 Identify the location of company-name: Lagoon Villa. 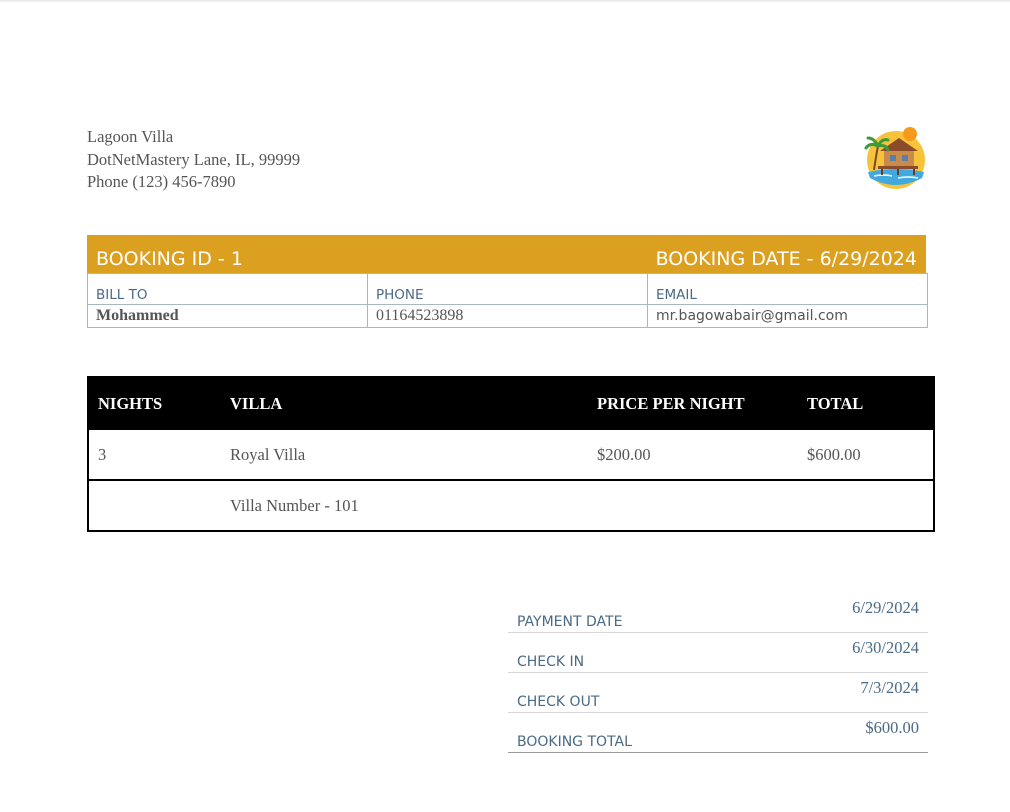
(130, 136).